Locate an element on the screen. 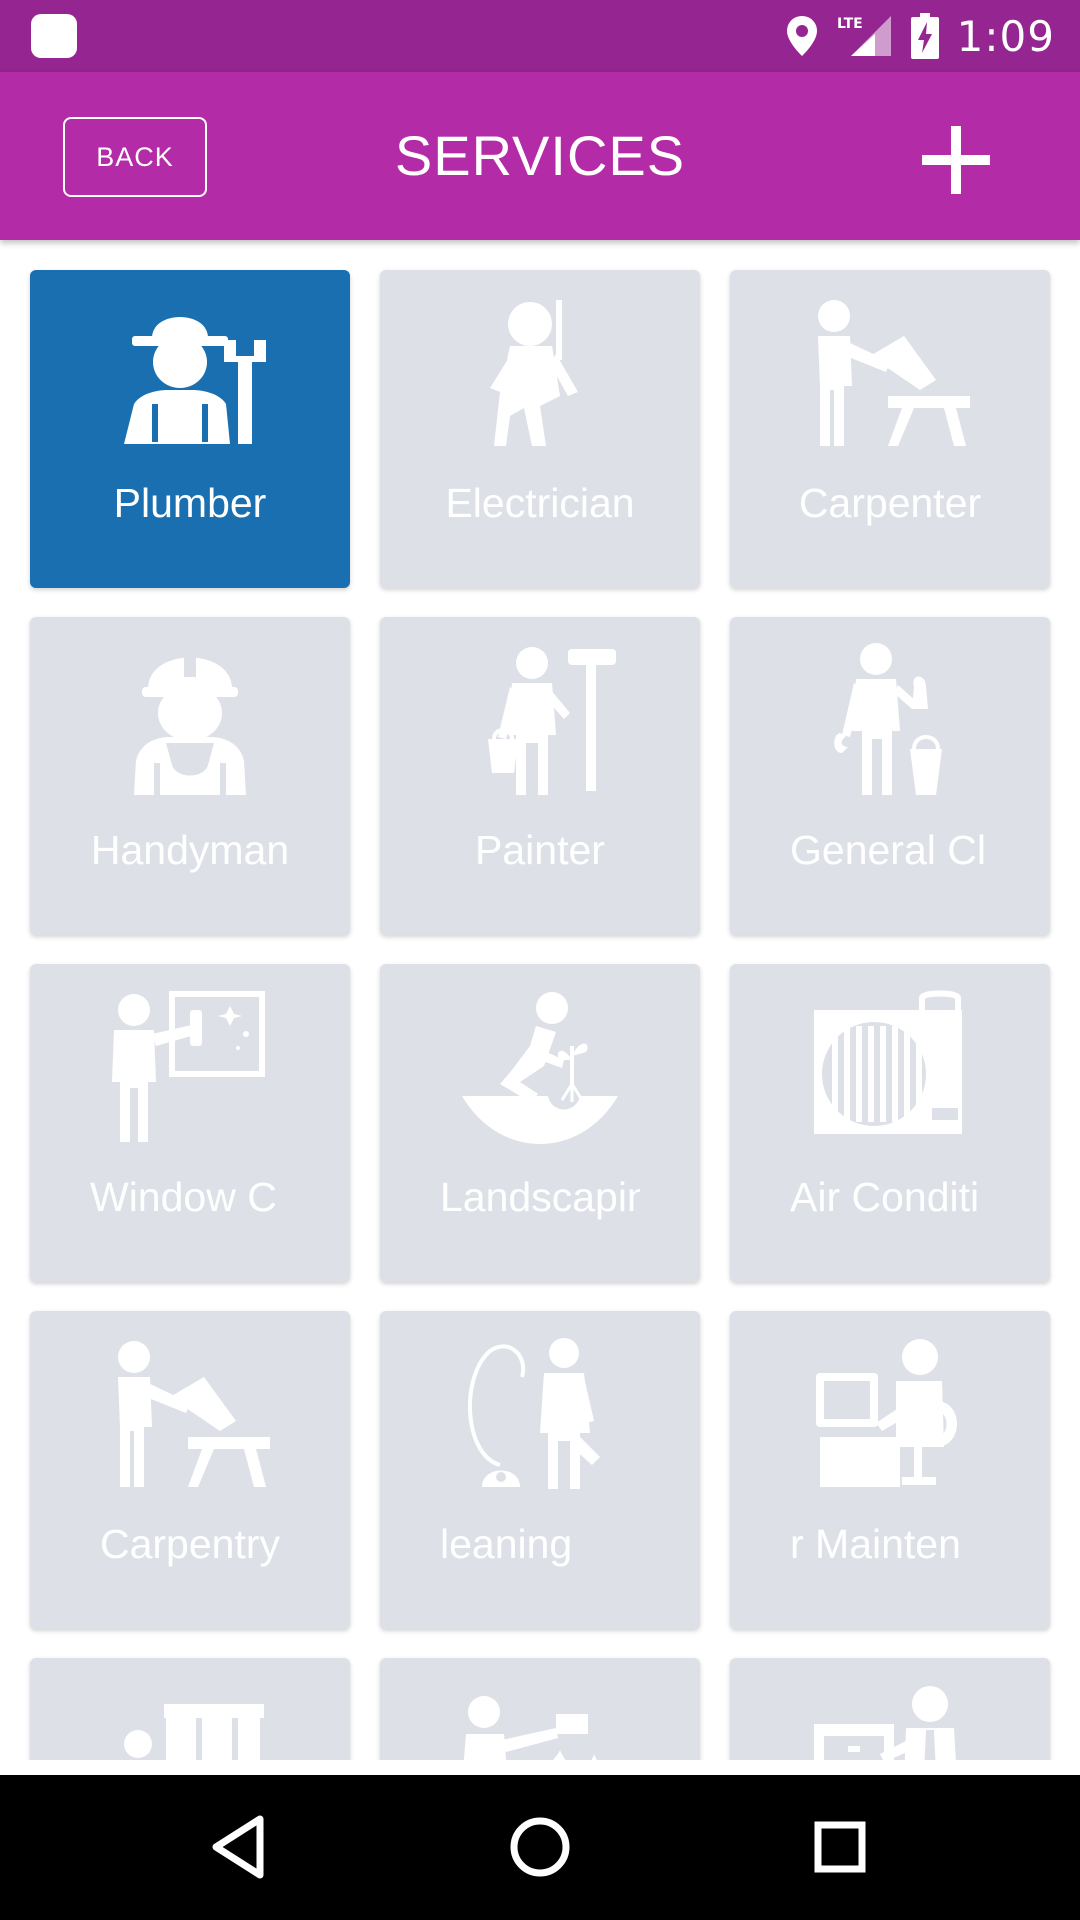 Image resolution: width=1080 pixels, height=1920 pixels. service-tile: r Mainten is located at coordinates (890, 1470).